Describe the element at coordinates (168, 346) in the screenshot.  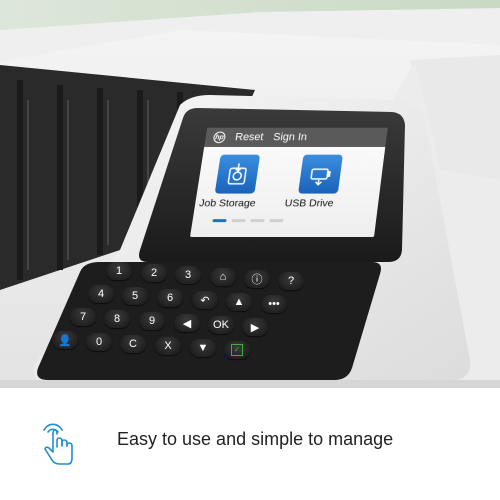
I see `key-x: X` at that location.